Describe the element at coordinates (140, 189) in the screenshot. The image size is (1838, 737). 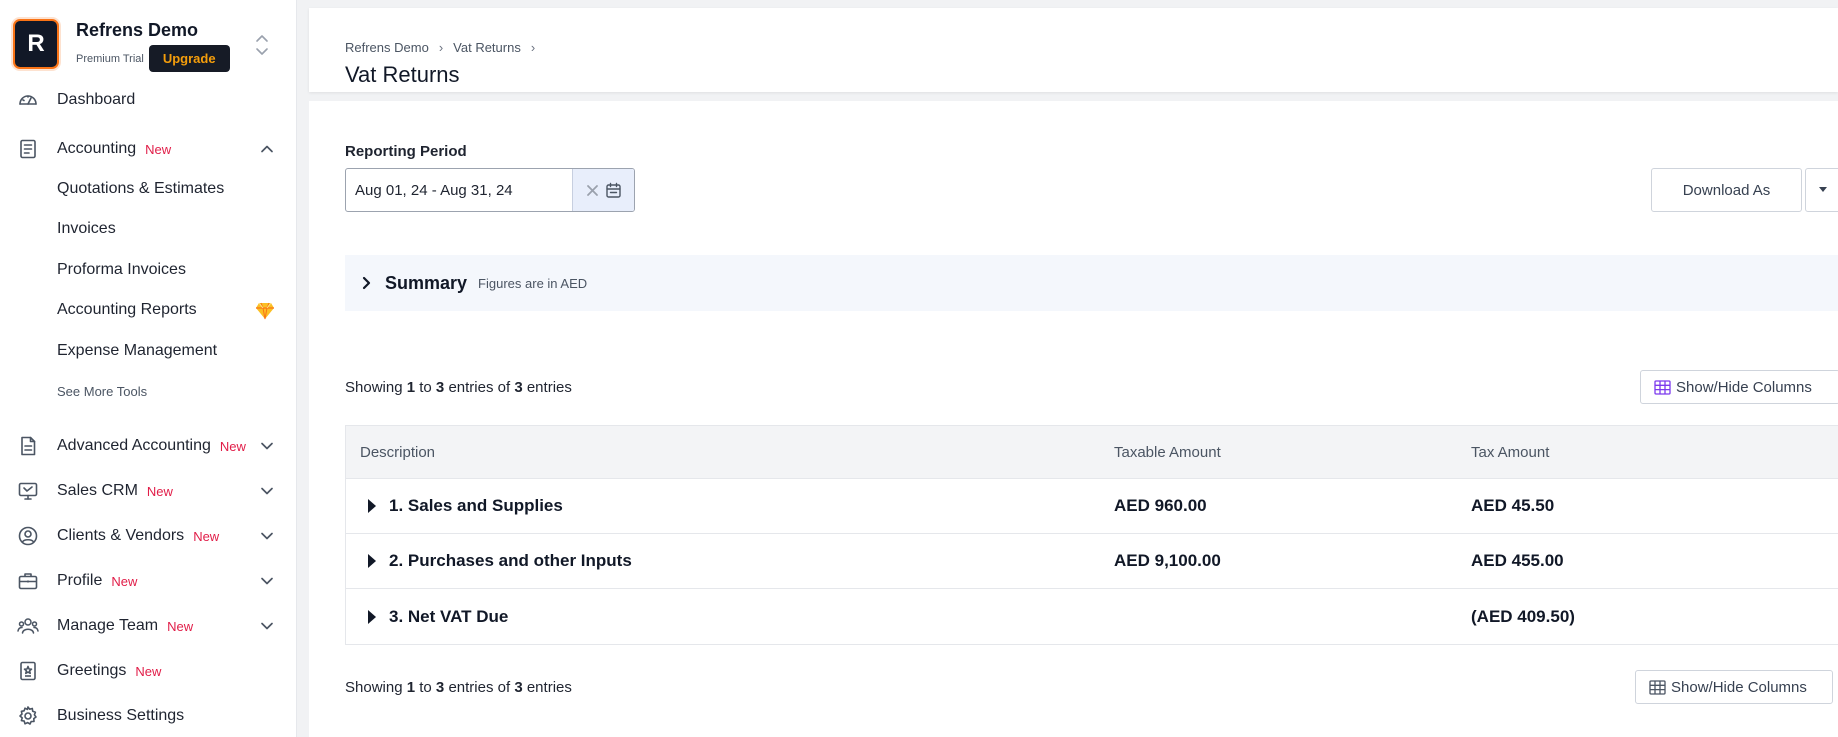
I see `sidebar-subitem-quotations: Quotations & Estimates` at that location.